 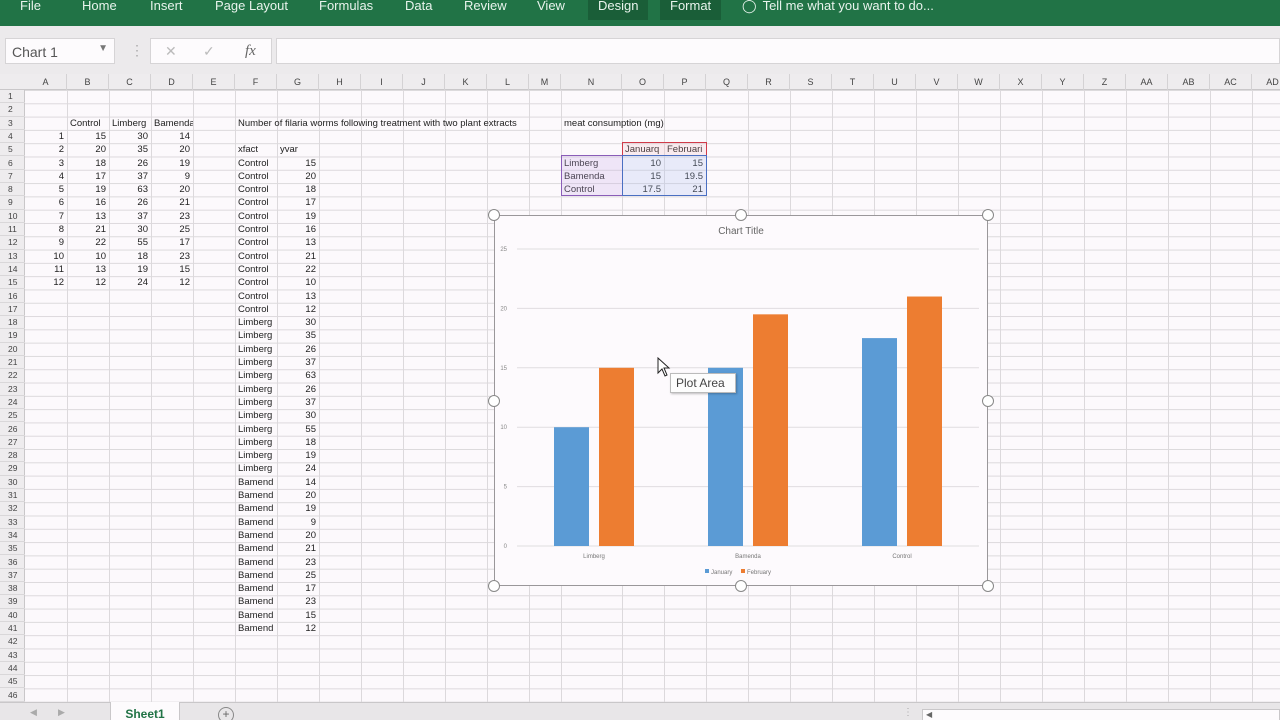 I want to click on column-header-l: L, so click(x=508, y=82).